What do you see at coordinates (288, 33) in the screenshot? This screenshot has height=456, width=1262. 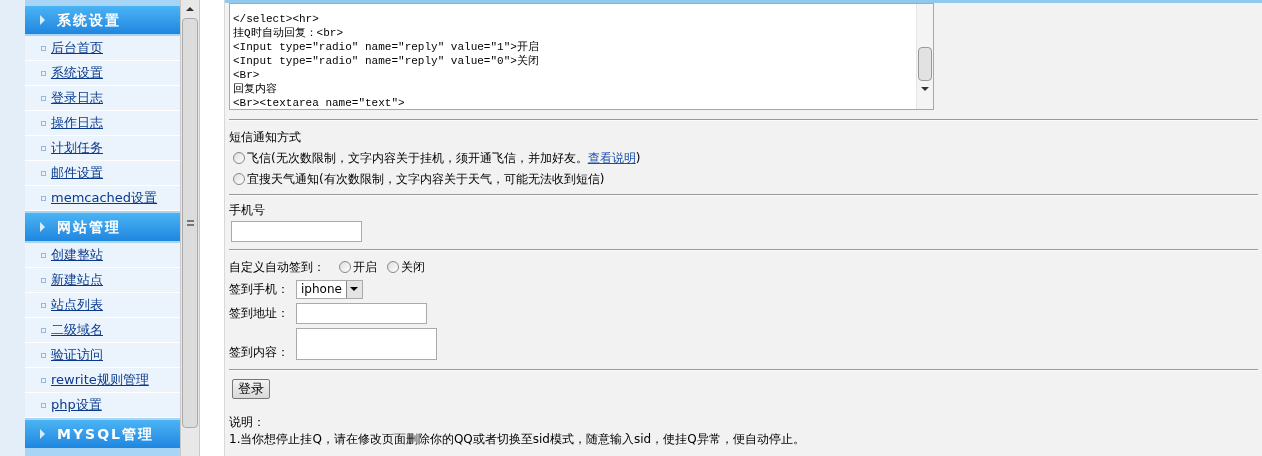 I see `code-line: 挂Q时自动回复：<br>` at bounding box center [288, 33].